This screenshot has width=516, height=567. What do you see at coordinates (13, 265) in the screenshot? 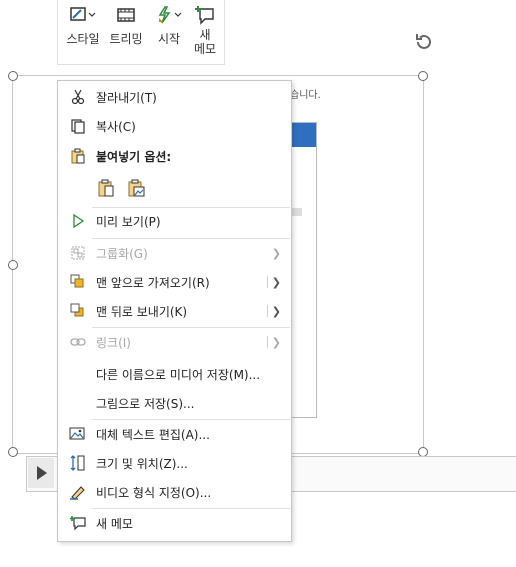
I see `resize-handle-middle-left` at bounding box center [13, 265].